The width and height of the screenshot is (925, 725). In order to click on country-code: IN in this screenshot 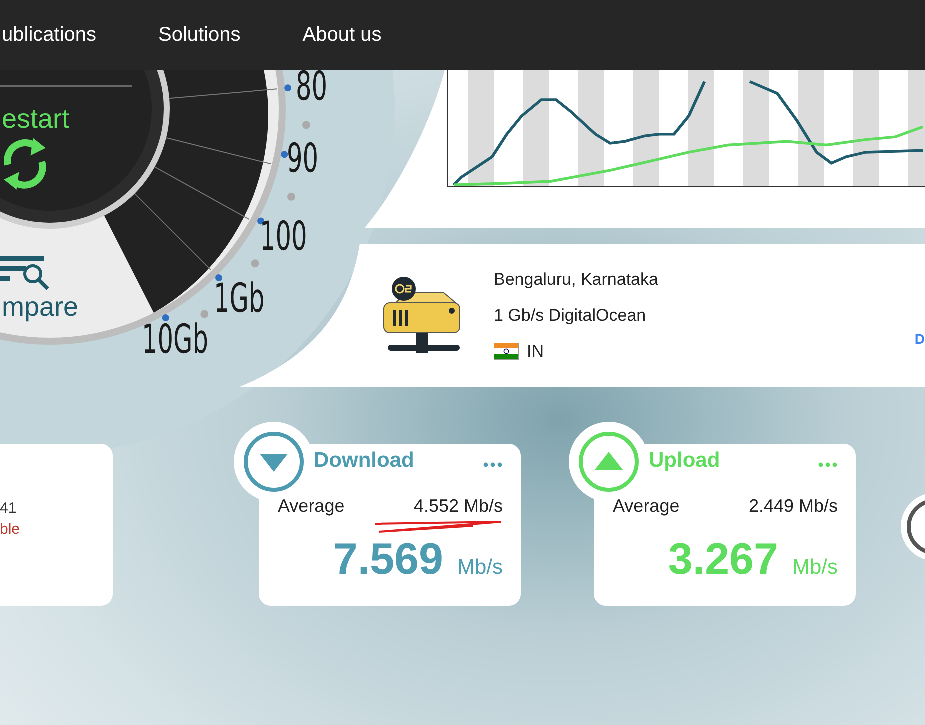, I will do `click(535, 352)`.